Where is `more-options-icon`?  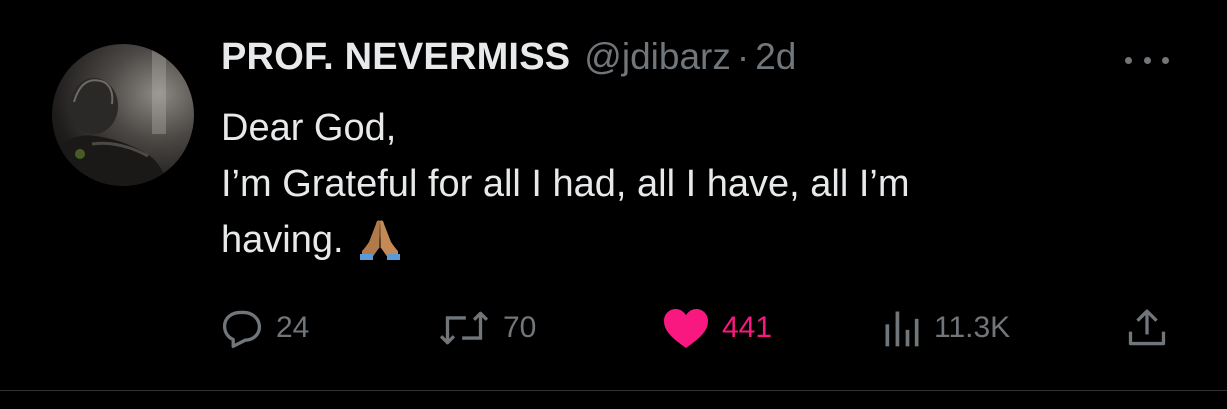 more-options-icon is located at coordinates (1147, 60).